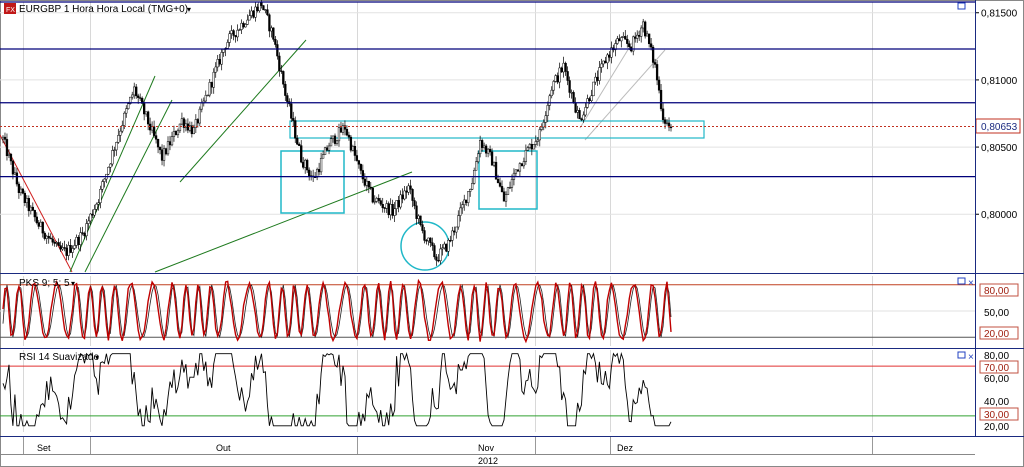 This screenshot has width=1024, height=467. What do you see at coordinates (999, 127) in the screenshot?
I see `current-price-label: 0,80653` at bounding box center [999, 127].